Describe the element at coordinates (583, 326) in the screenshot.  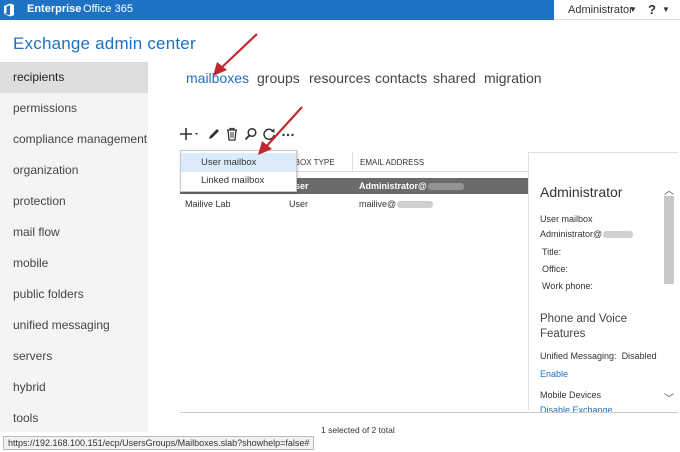
I see `detail-section-phone: Phone and Voice Features` at that location.